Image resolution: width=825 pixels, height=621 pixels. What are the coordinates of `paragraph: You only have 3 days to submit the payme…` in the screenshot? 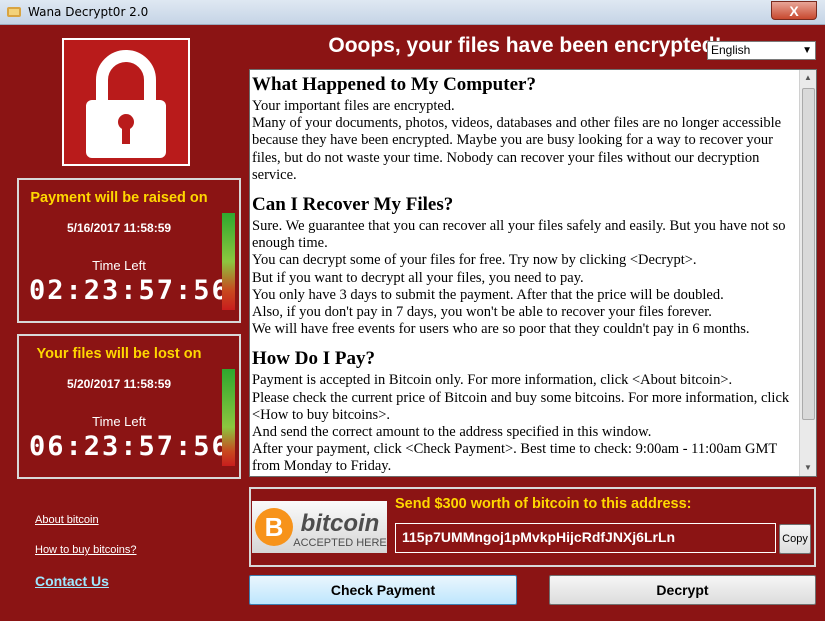 It's located at (488, 294).